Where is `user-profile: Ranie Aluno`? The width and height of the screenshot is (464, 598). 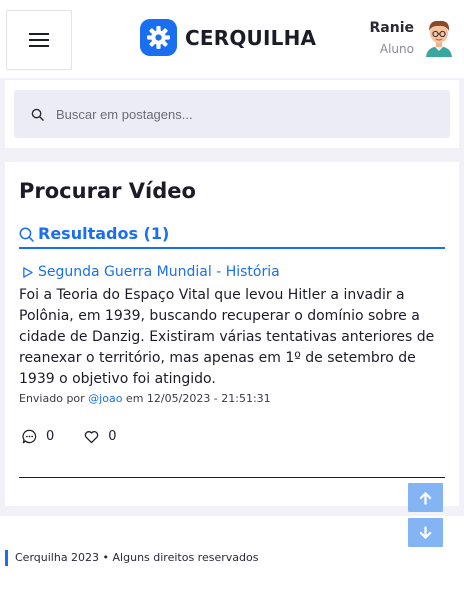 user-profile: Ranie Aluno is located at coordinates (413, 38).